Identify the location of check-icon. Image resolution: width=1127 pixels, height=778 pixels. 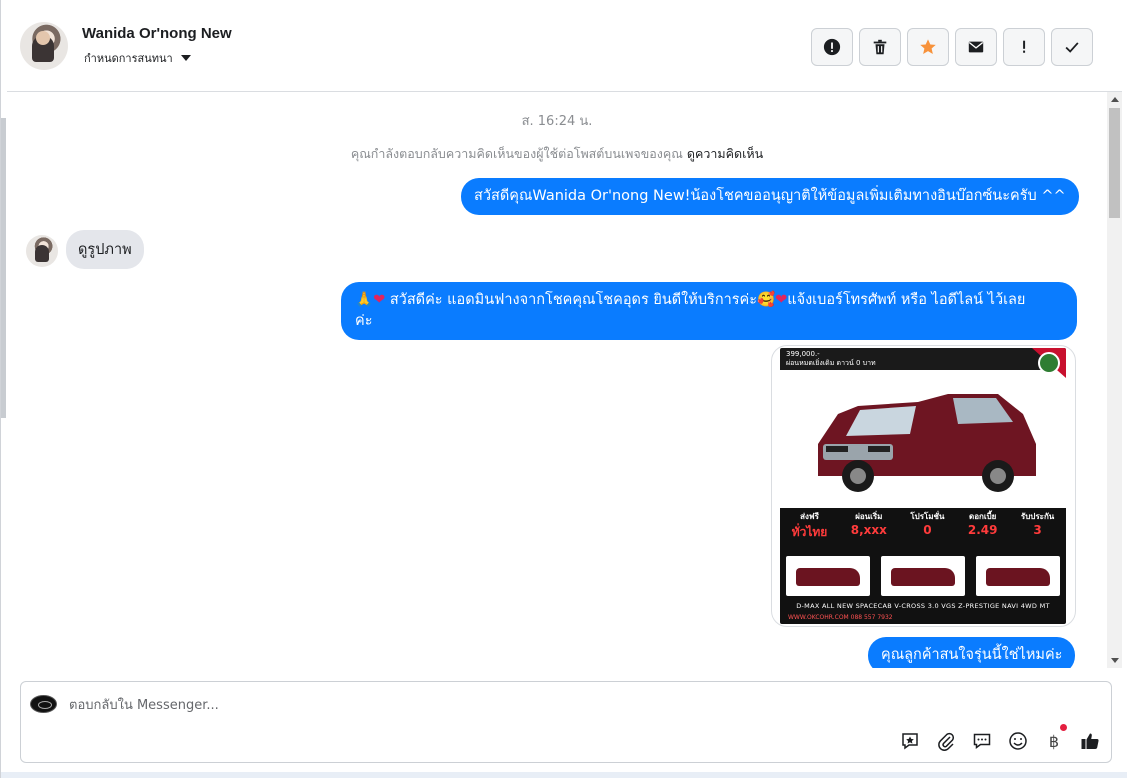
(1072, 47).